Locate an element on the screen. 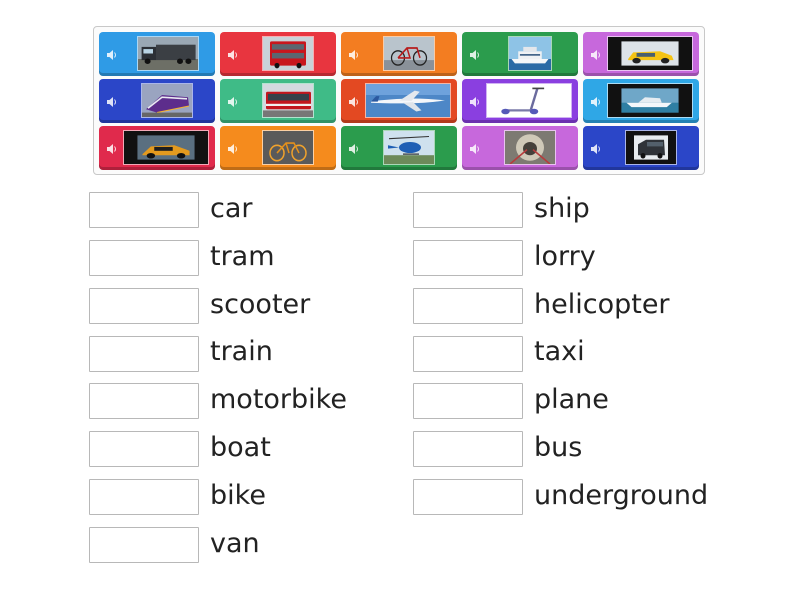  taxi-photo is located at coordinates (650, 53).